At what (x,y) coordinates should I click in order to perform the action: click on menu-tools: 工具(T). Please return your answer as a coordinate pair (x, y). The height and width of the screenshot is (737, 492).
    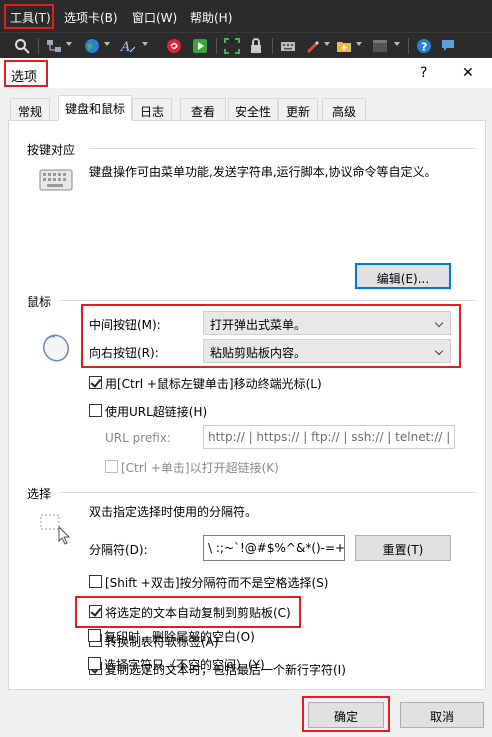
    Looking at the image, I should click on (30, 17).